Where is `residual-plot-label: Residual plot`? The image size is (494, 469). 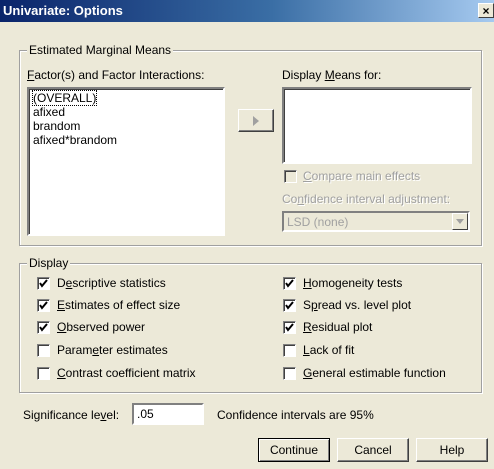
residual-plot-label: Residual plot is located at coordinates (338, 327).